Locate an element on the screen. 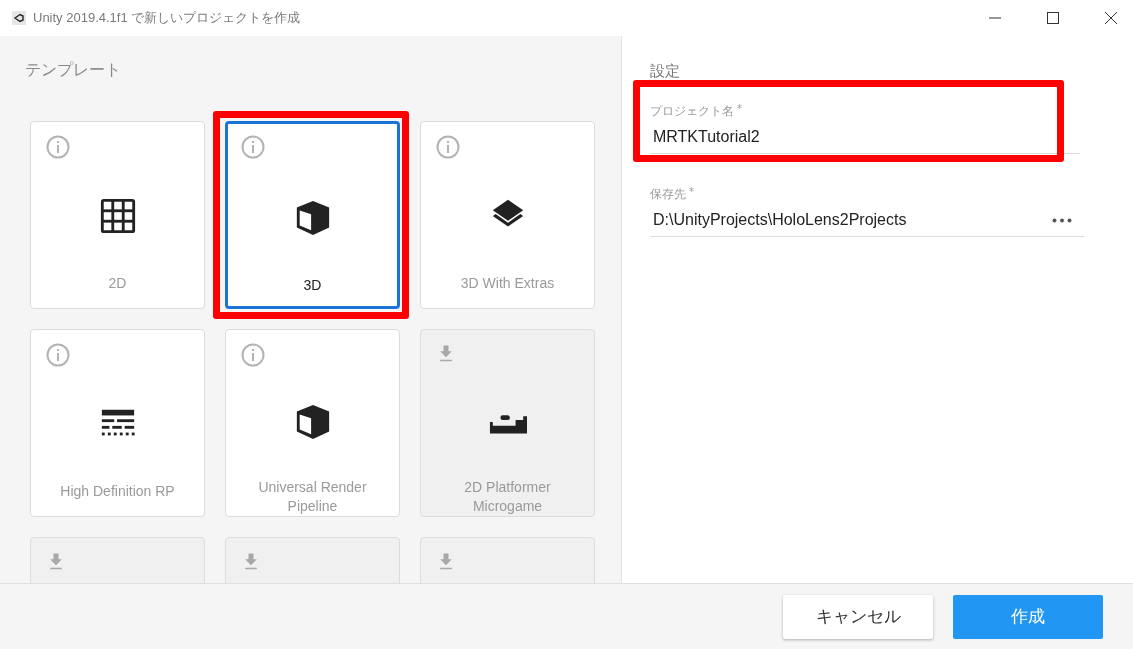 This screenshot has height=649, width=1133. app-logo-icon is located at coordinates (19, 18).